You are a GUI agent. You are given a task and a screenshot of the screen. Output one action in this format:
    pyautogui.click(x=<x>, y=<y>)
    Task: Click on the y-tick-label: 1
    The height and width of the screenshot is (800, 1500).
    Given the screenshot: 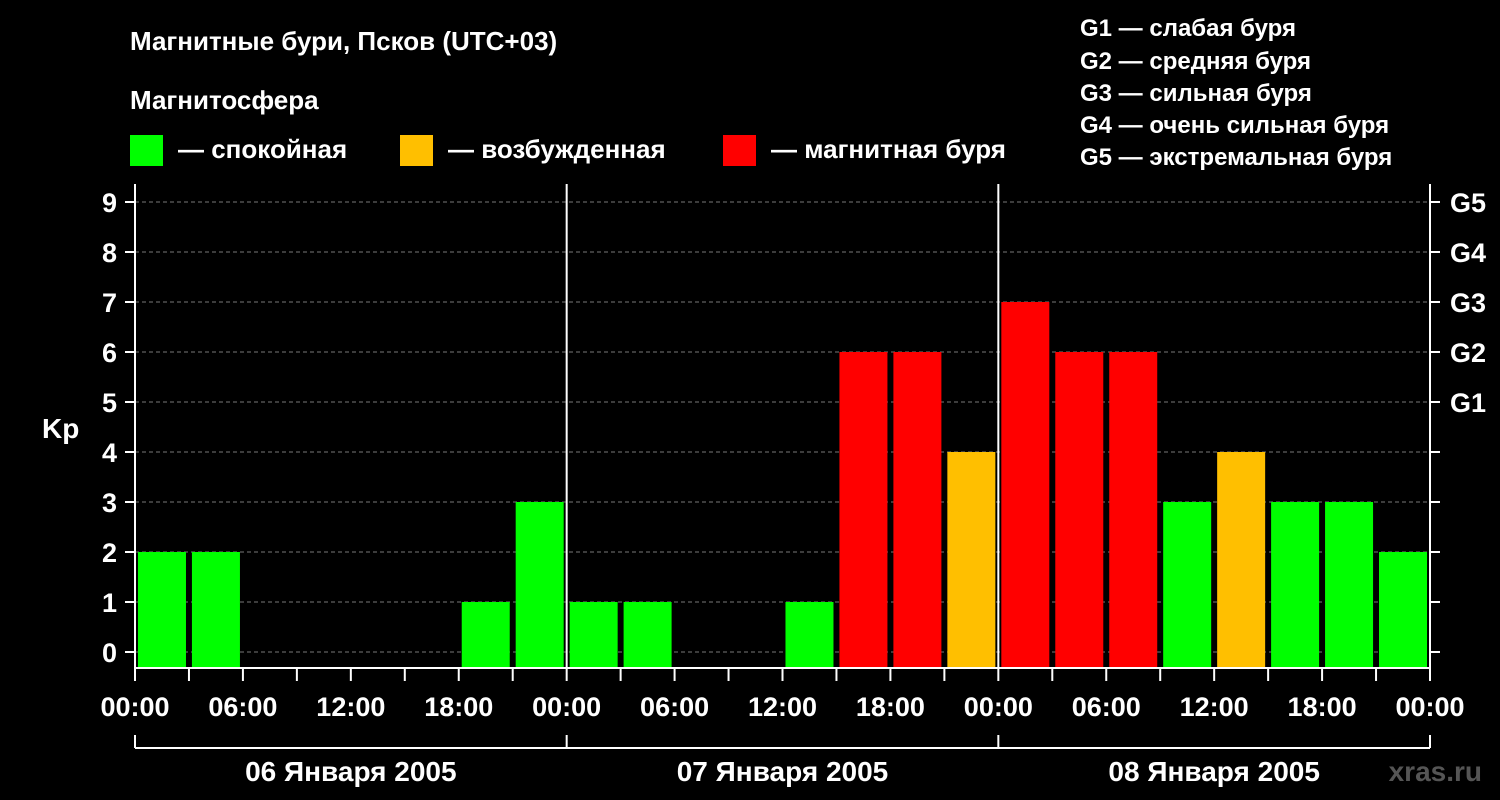 What is the action you would take?
    pyautogui.click(x=109, y=603)
    